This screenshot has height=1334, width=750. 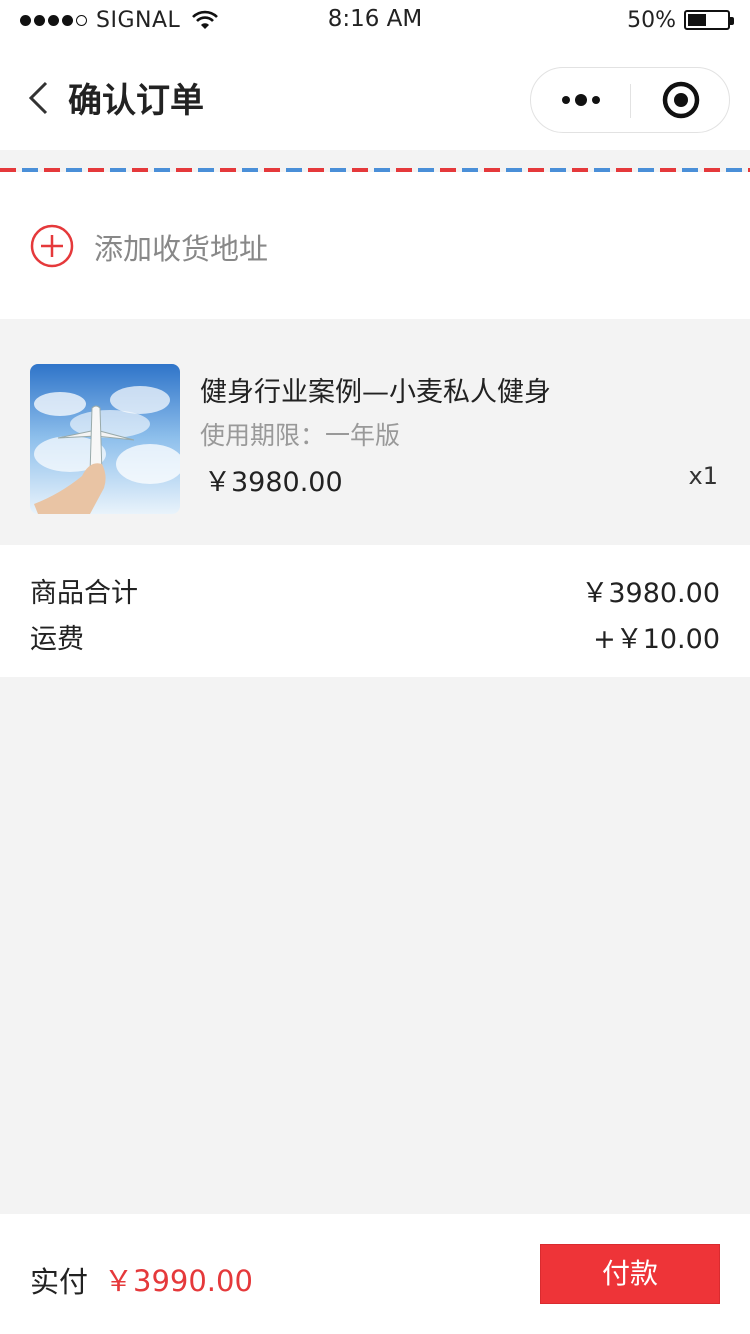 I want to click on product-spec: 使用期限：一年版, so click(x=300, y=435).